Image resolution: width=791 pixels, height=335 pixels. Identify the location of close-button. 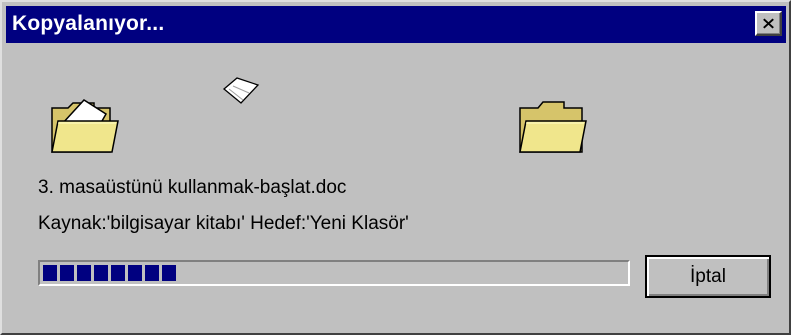
(768, 23).